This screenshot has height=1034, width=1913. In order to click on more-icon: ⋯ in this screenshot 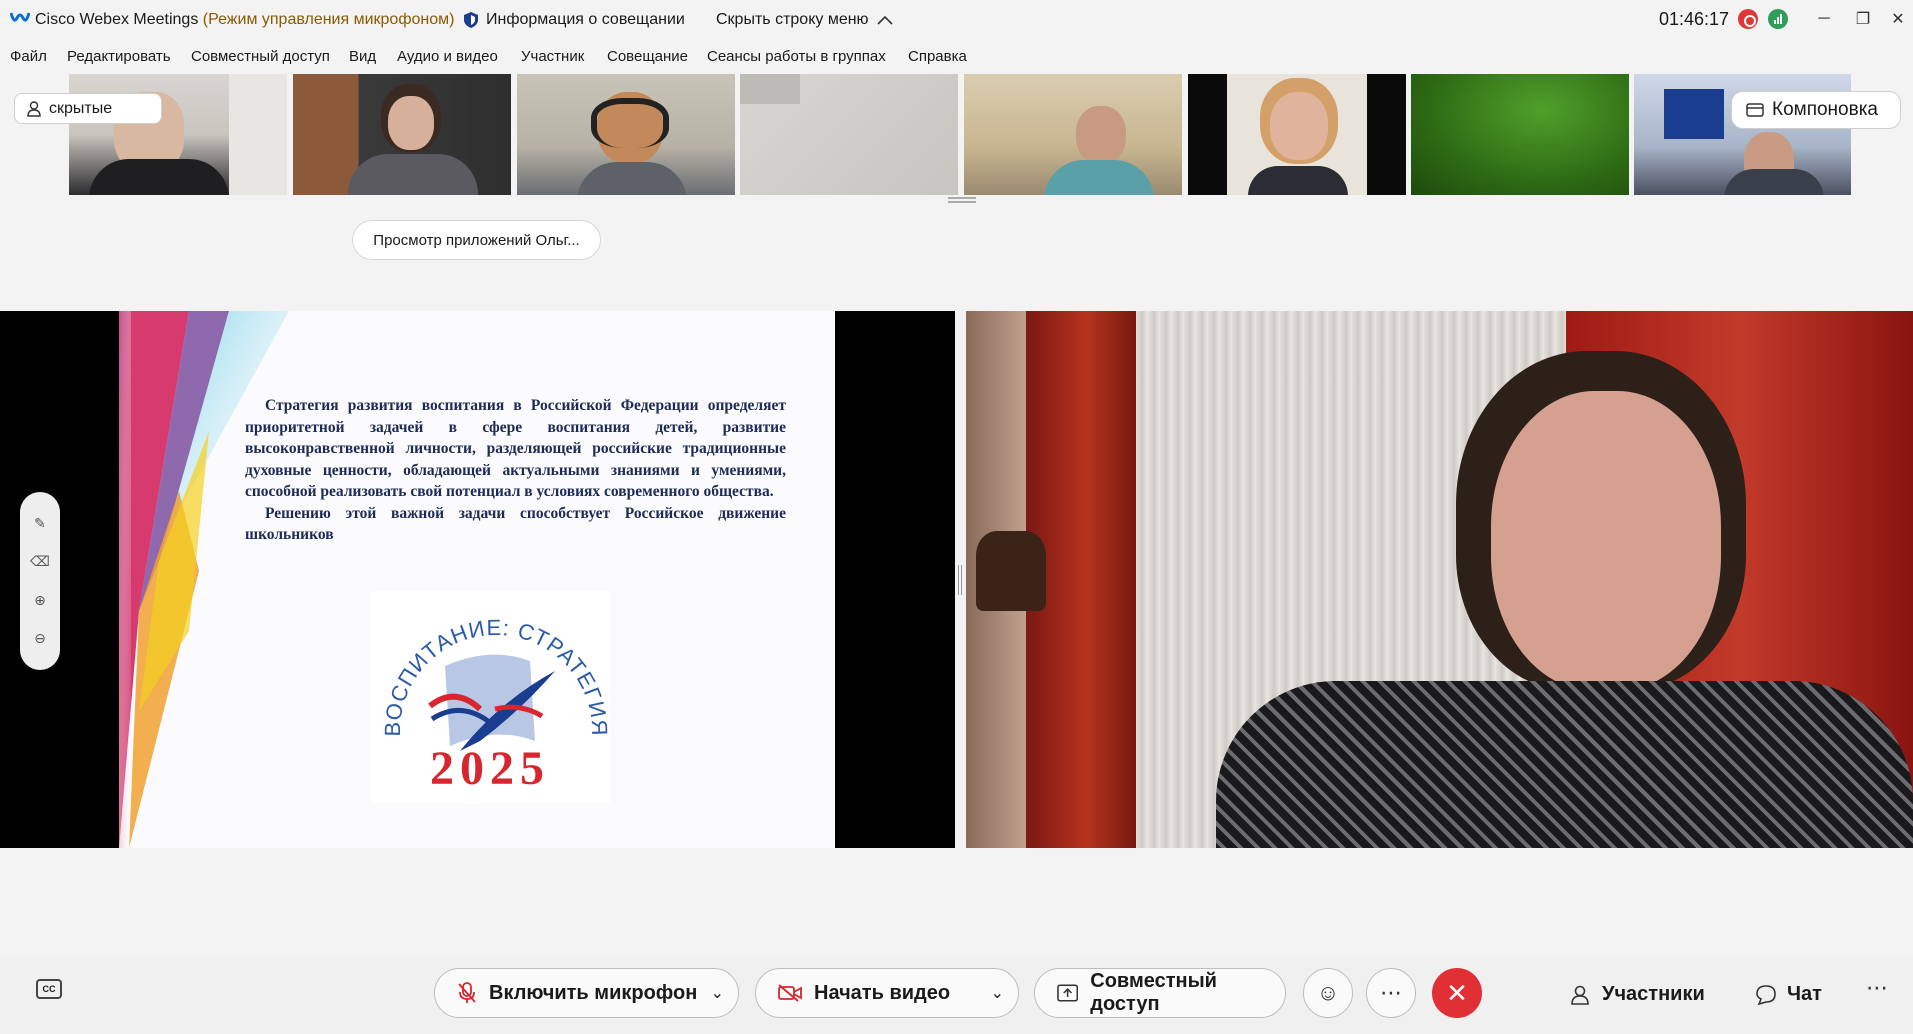, I will do `click(1877, 988)`.